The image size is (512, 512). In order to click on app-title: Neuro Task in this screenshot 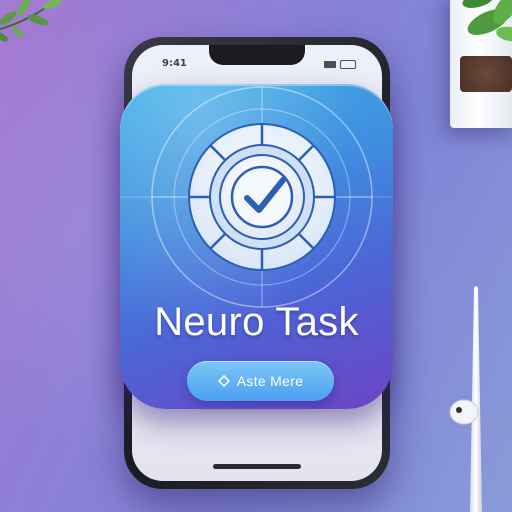, I will do `click(256, 322)`.